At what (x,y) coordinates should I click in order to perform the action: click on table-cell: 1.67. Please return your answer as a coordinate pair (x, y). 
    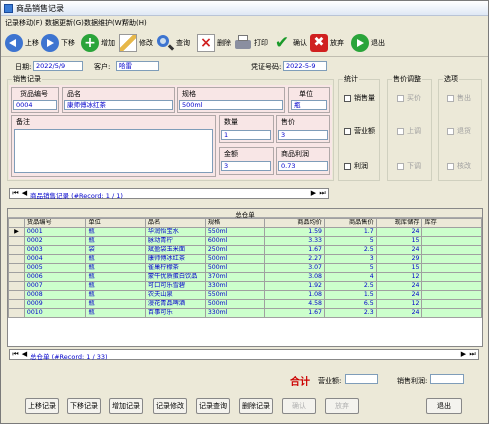
    Looking at the image, I should click on (294, 250).